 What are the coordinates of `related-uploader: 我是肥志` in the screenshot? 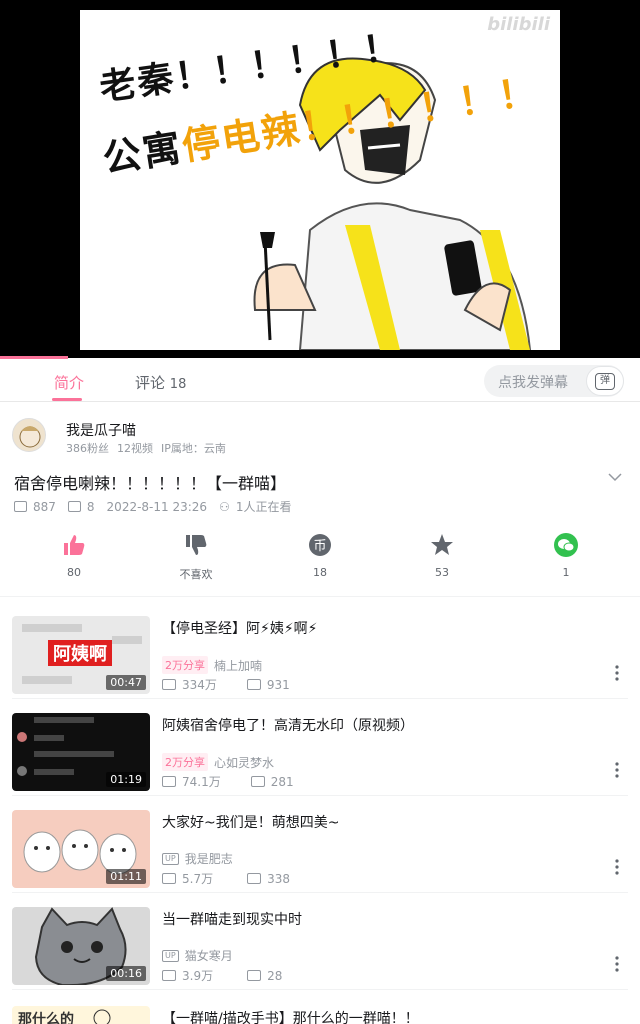 It's located at (209, 858).